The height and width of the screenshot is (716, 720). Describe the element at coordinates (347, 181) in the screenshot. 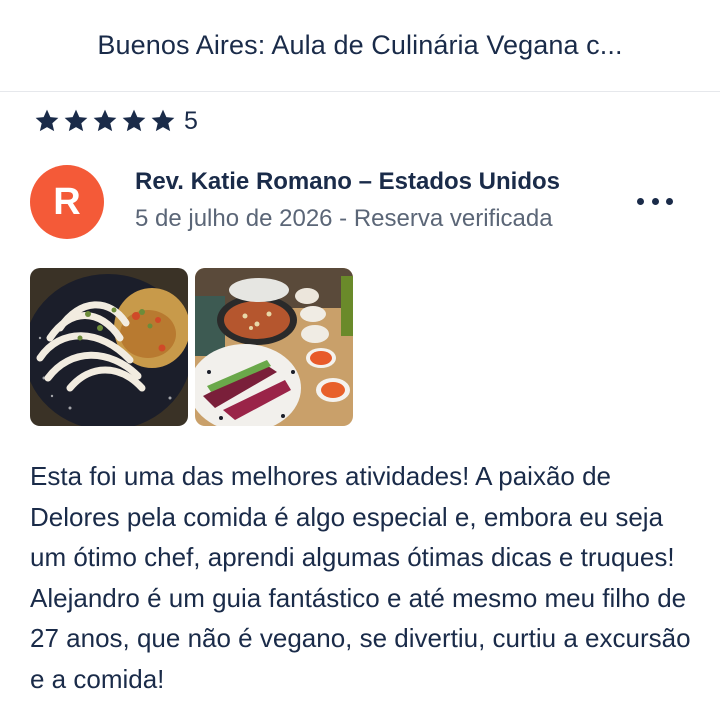

I see `reviewer-name: Rev. Katie Romano – Estados Unidos` at that location.